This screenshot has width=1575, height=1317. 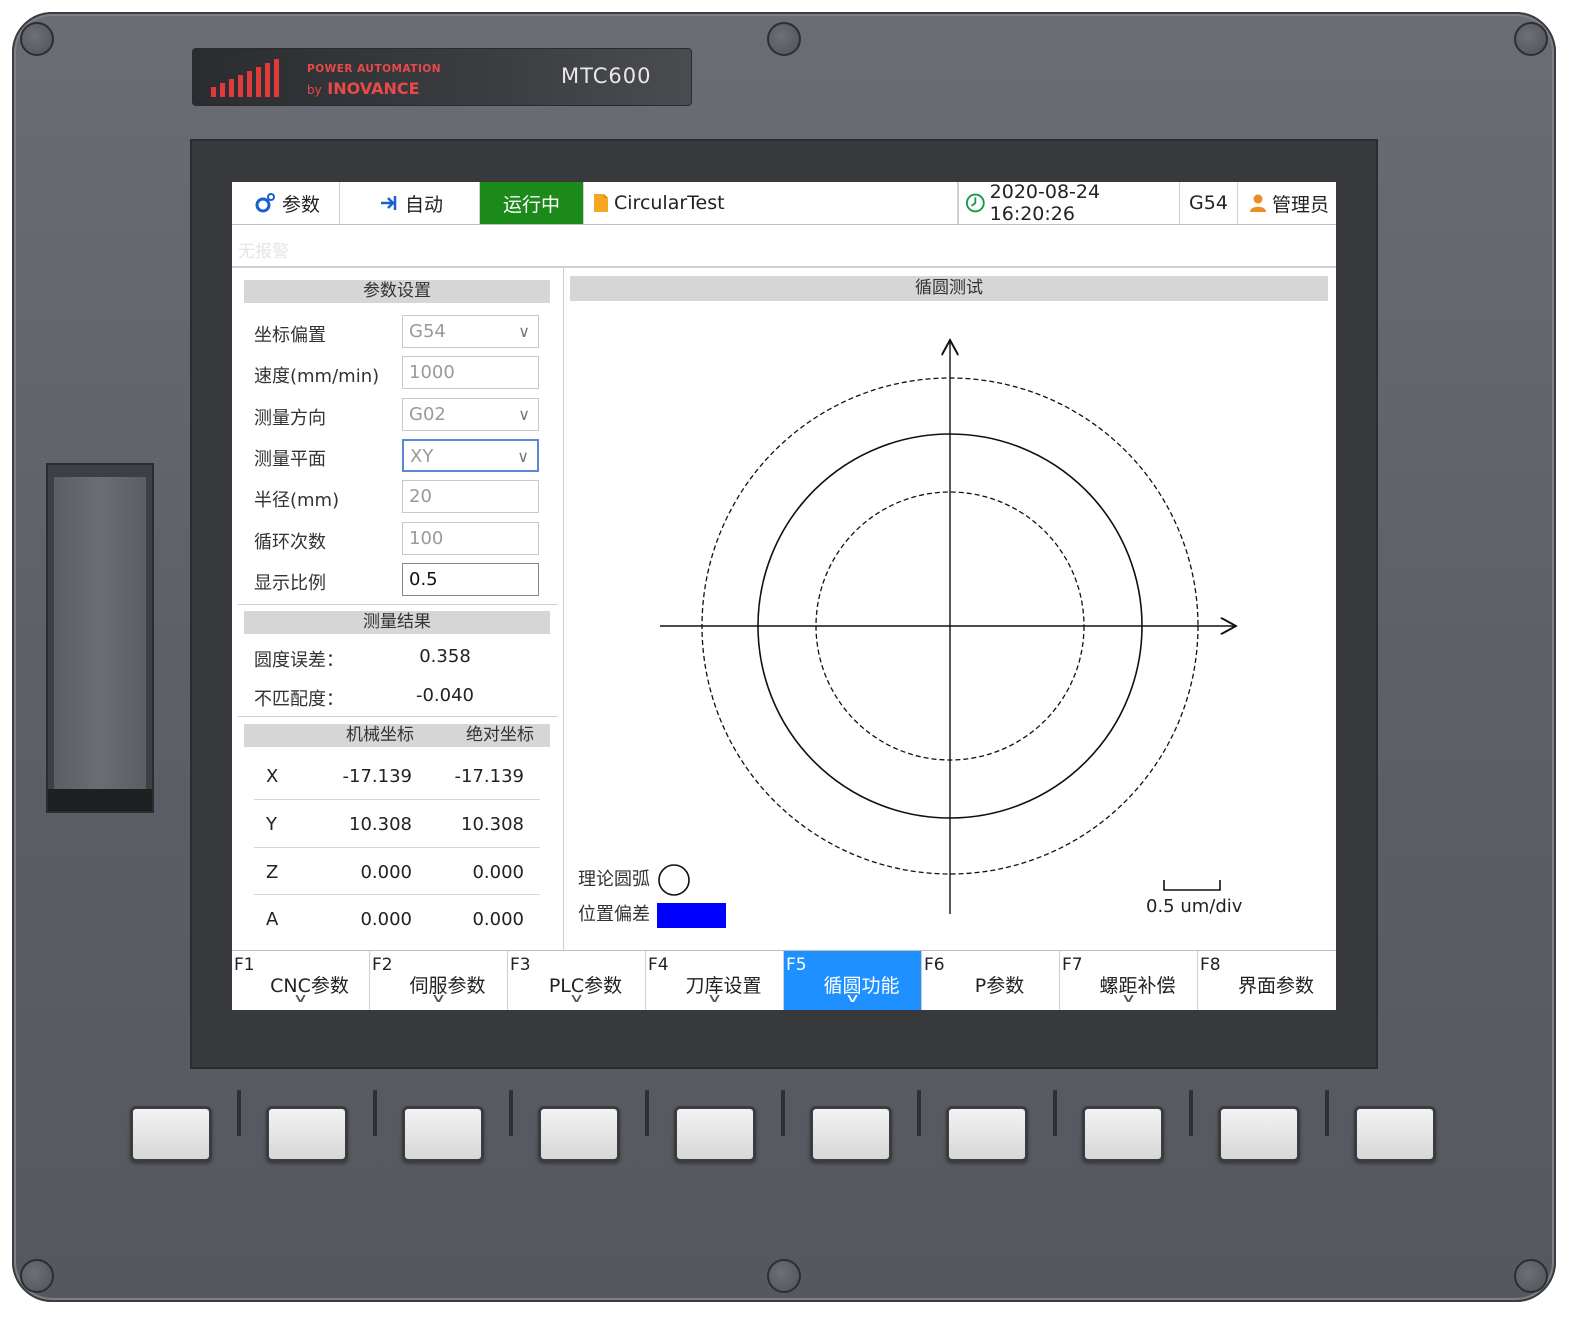 I want to click on roundness-label: 圆度误差：, so click(x=299, y=660).